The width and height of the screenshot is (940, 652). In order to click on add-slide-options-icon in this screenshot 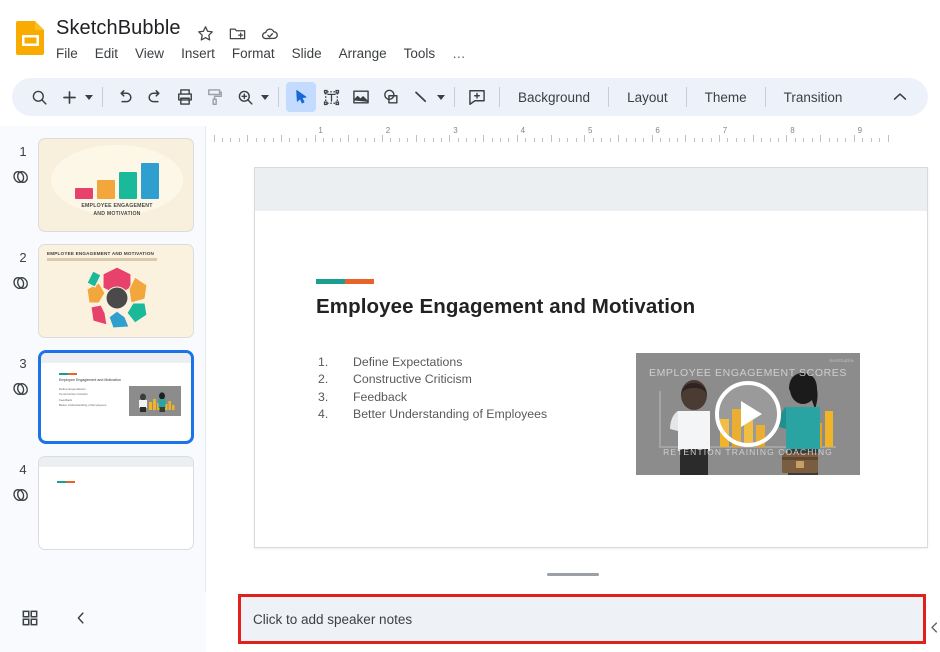, I will do `click(89, 97)`.